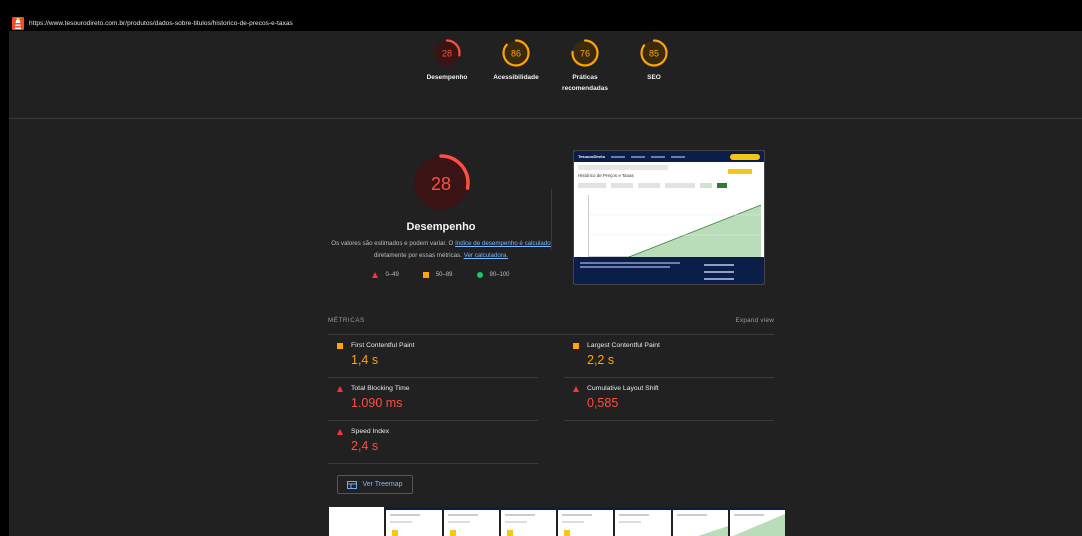  I want to click on legend-fail: 0–49, so click(385, 275).